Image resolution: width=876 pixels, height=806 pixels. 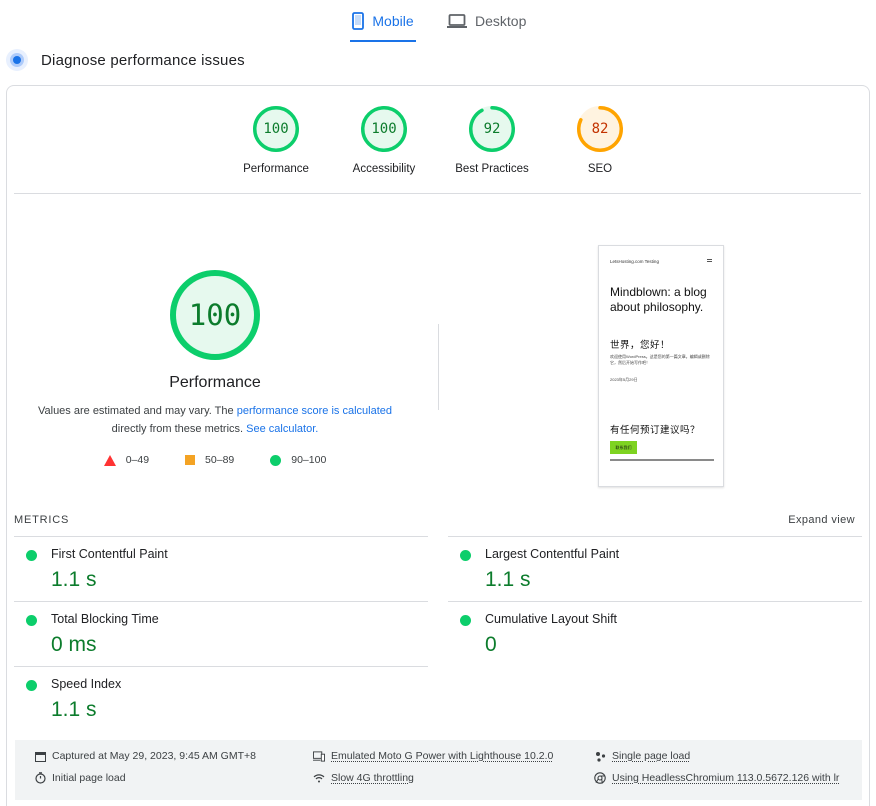 What do you see at coordinates (551, 619) in the screenshot?
I see `metric-name: Cumulative Layout Shift` at bounding box center [551, 619].